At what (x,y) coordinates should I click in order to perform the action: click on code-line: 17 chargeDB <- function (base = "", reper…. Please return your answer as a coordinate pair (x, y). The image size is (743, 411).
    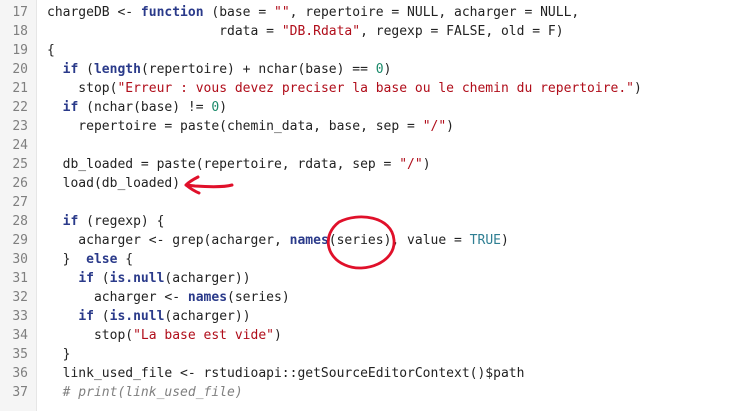
    Looking at the image, I should click on (371, 12).